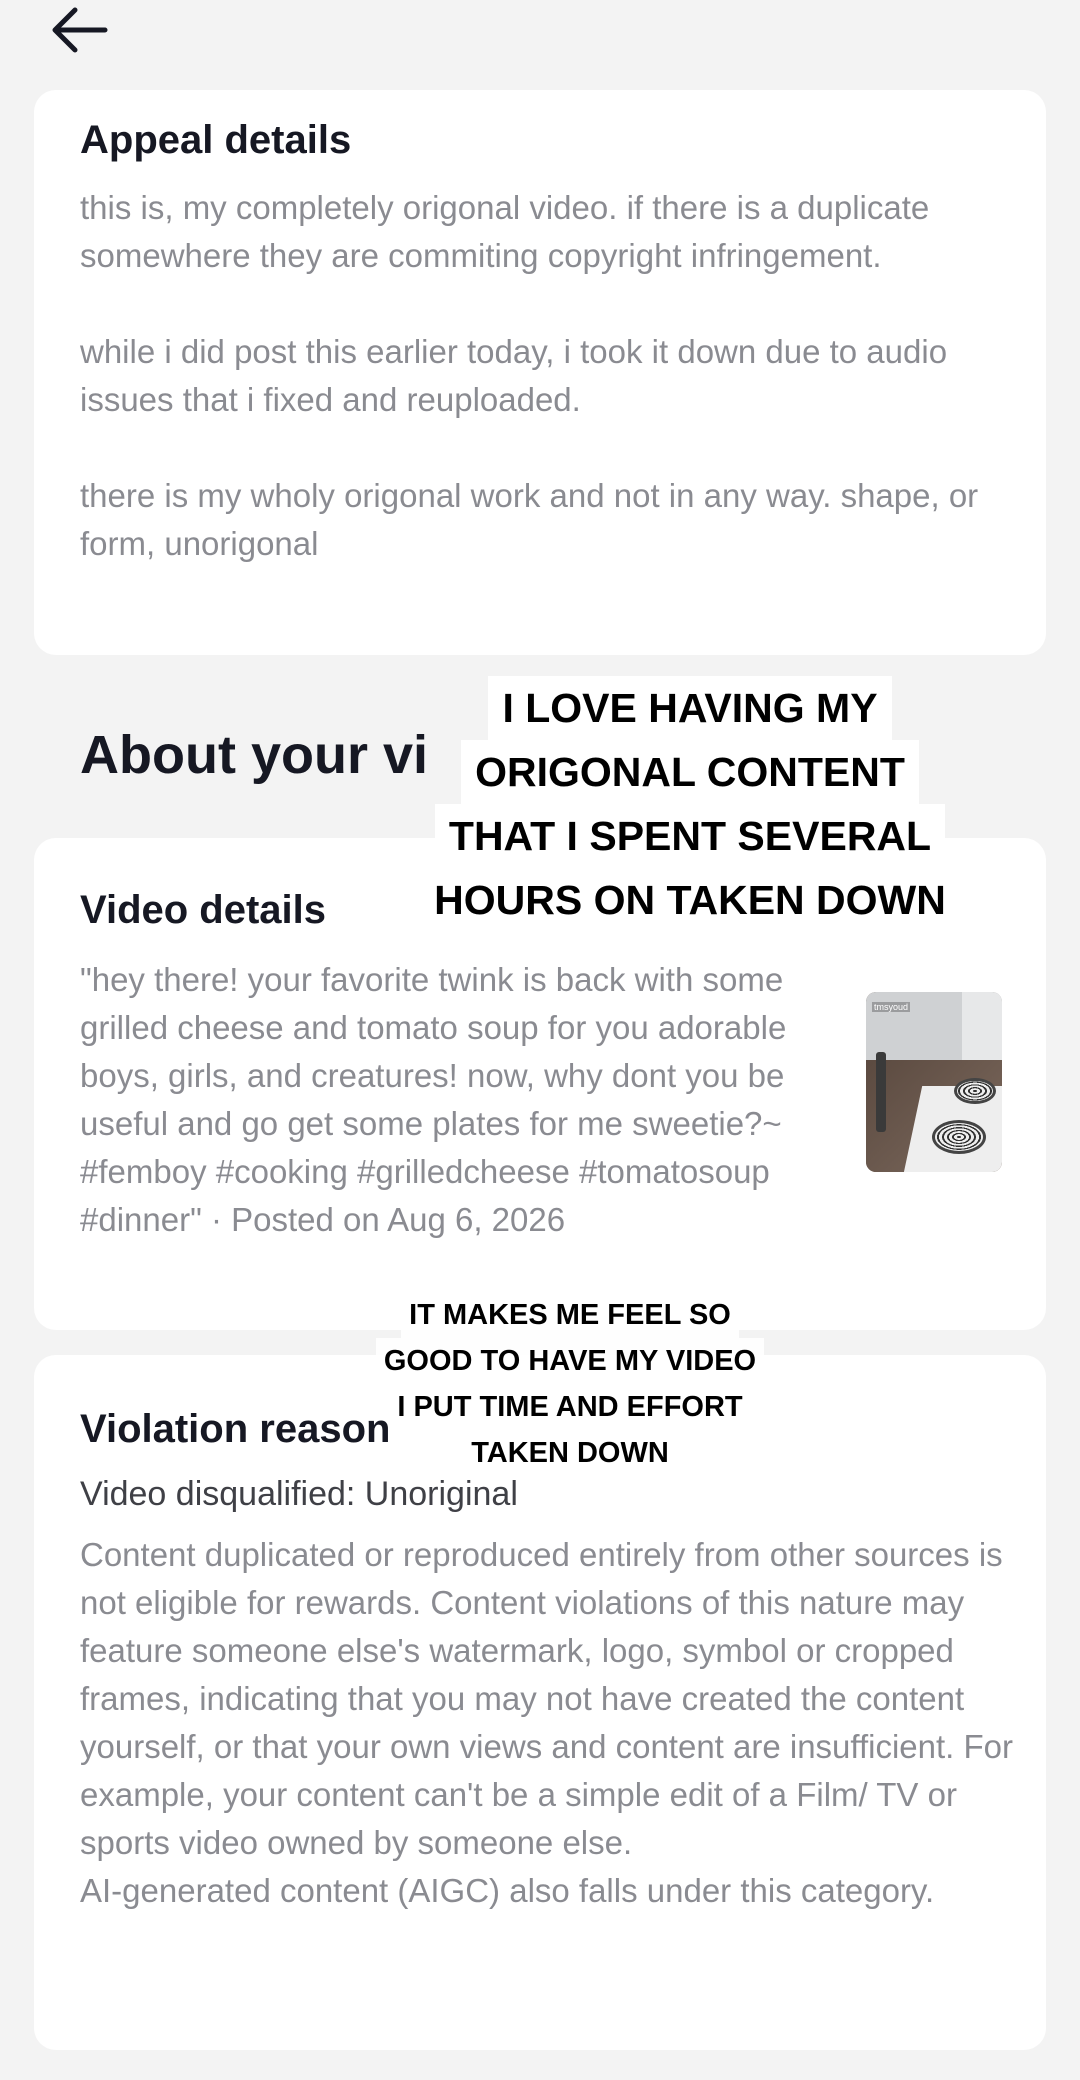  I want to click on back-button, so click(79, 30).